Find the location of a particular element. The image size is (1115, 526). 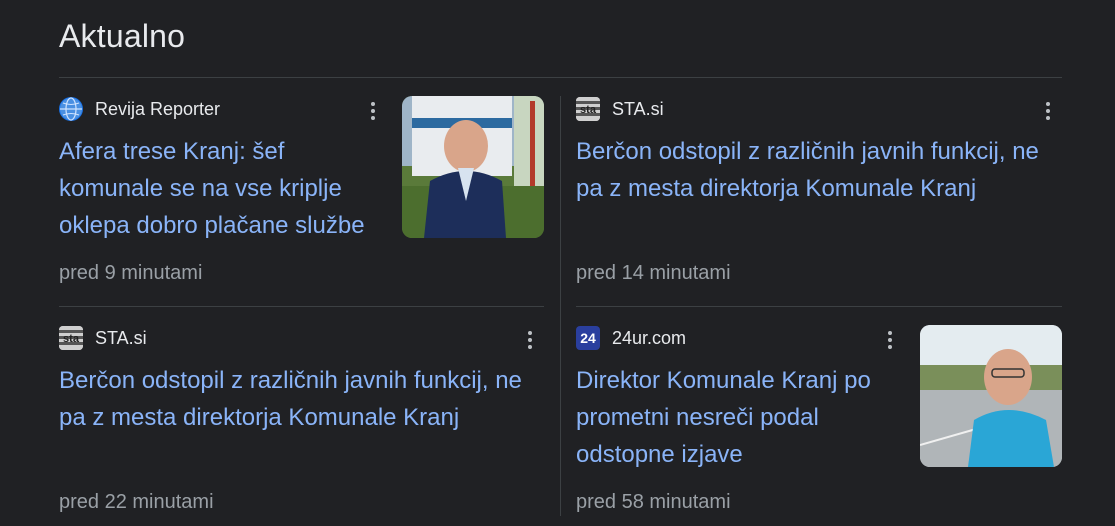

man-outdoors-photo is located at coordinates (991, 396).